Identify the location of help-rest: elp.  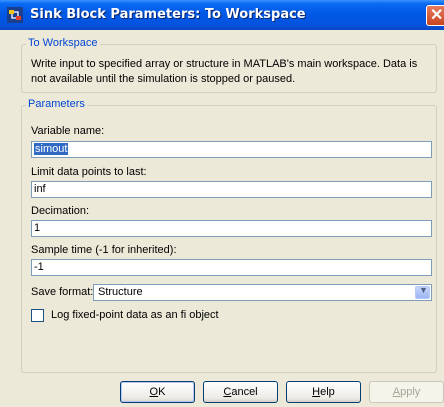
(327, 392).